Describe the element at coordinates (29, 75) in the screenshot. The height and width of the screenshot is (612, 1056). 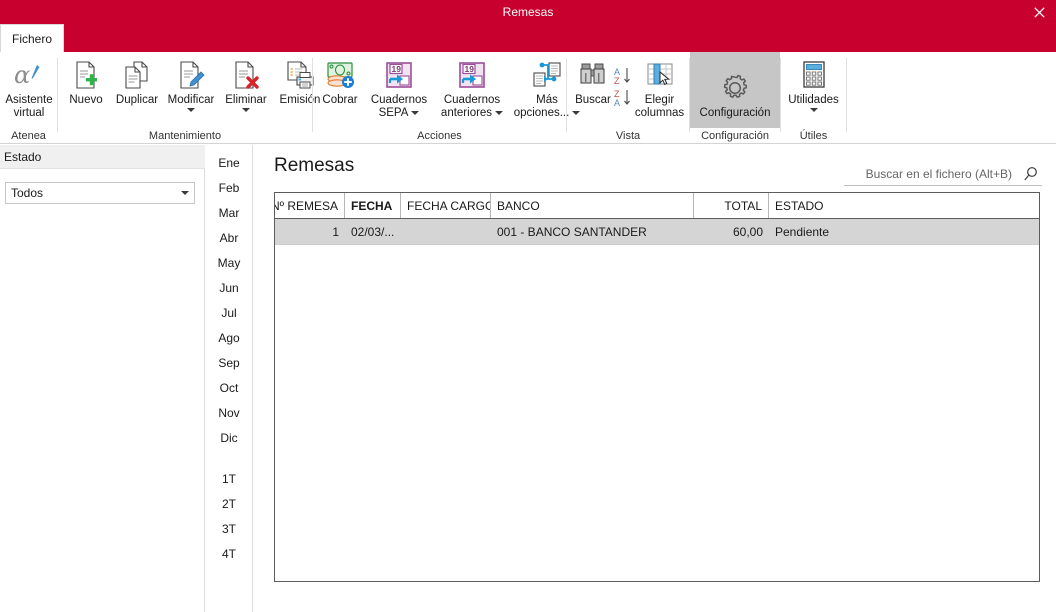
I see `alpha-assistant-icon: α` at that location.